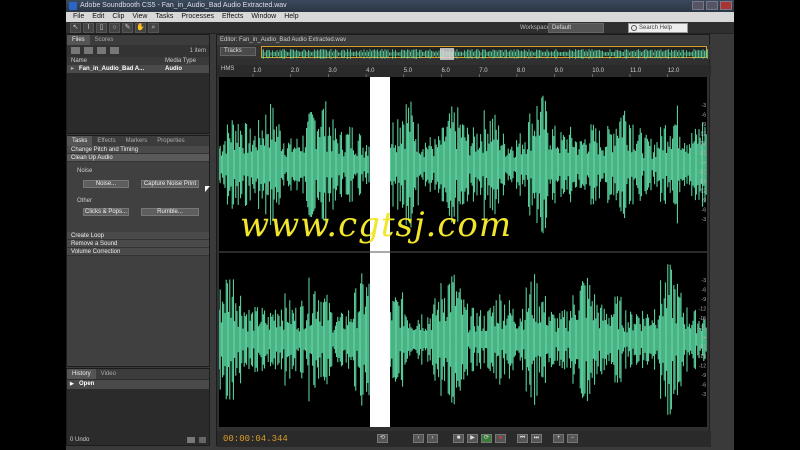 This screenshot has height=450, width=800. I want to click on tab-effects: Effects, so click(106, 141).